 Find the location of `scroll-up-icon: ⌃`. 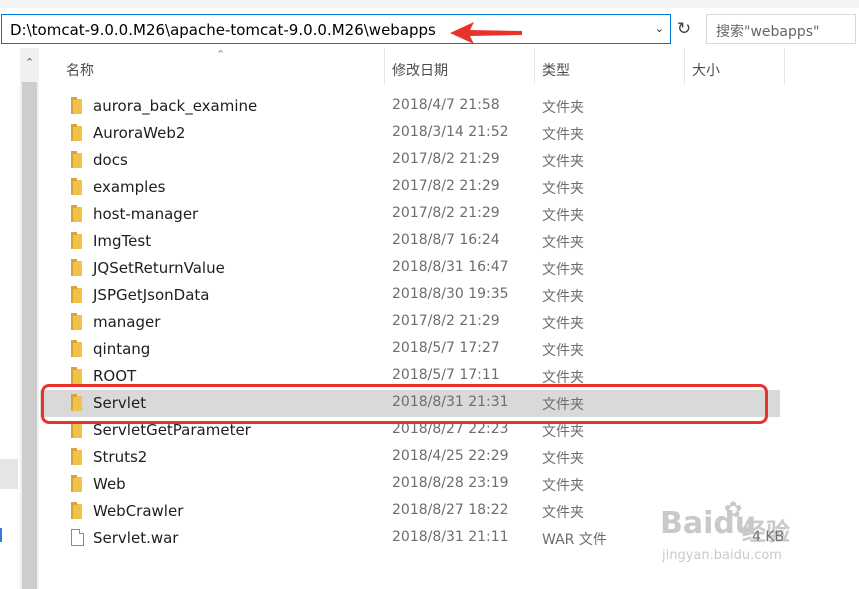

scroll-up-icon: ⌃ is located at coordinates (29, 62).